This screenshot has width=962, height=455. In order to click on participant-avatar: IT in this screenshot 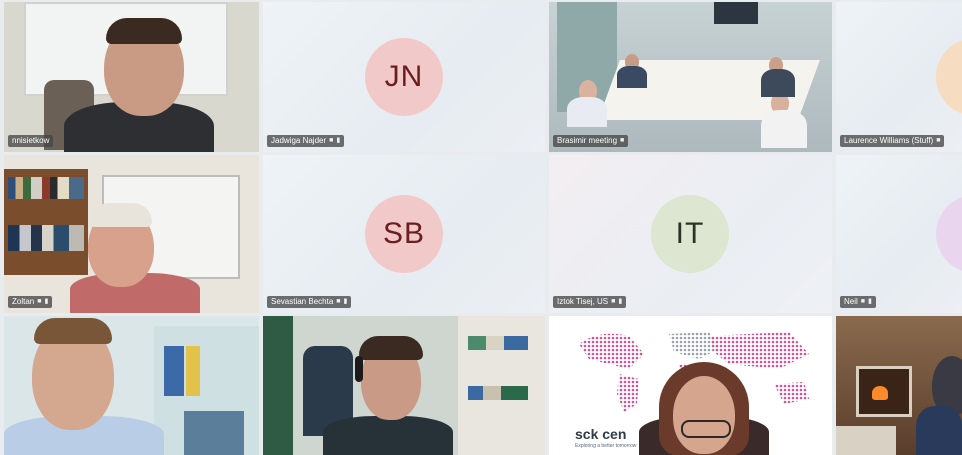, I will do `click(690, 234)`.